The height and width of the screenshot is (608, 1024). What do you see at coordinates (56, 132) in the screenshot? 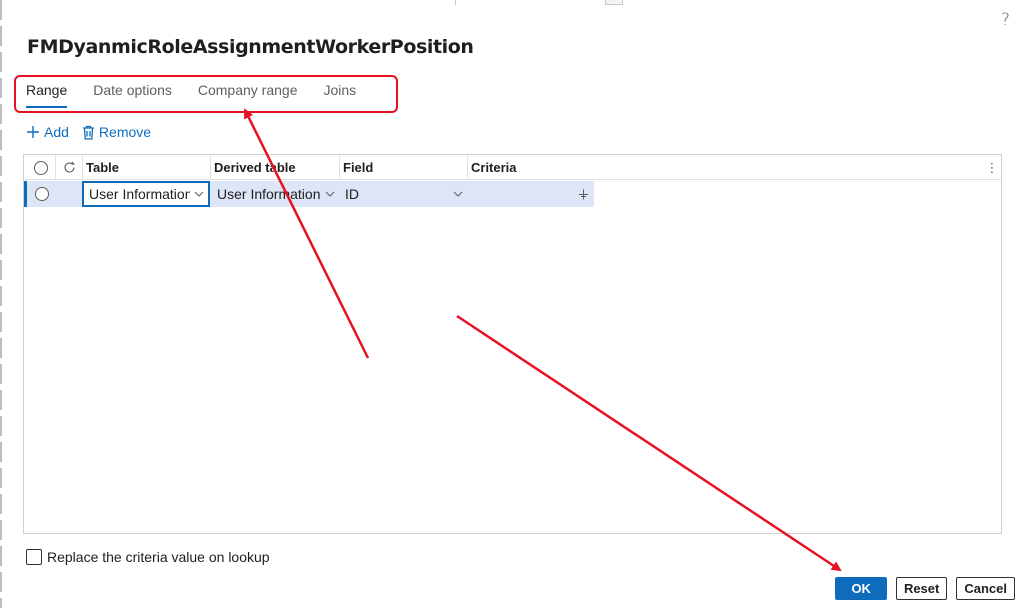
I see `add-button-label: Add` at bounding box center [56, 132].